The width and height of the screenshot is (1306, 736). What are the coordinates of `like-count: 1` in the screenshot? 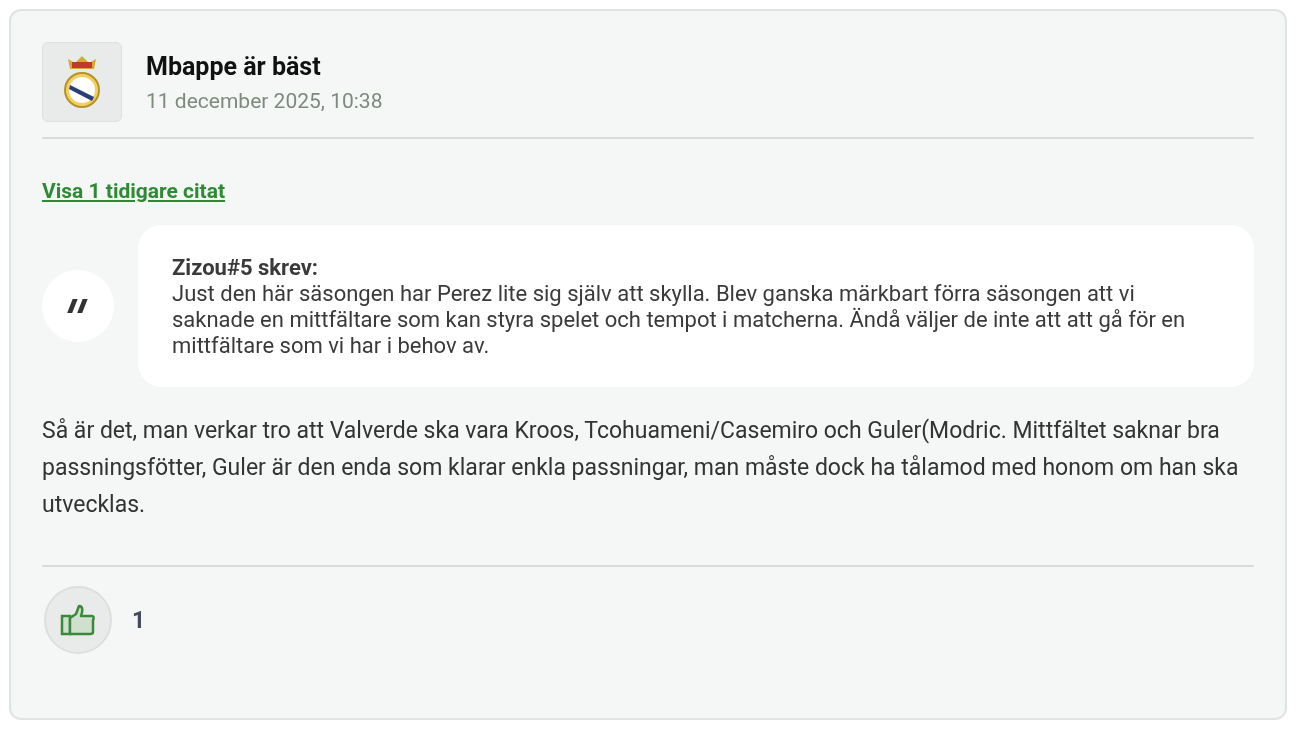 It's located at (139, 620).